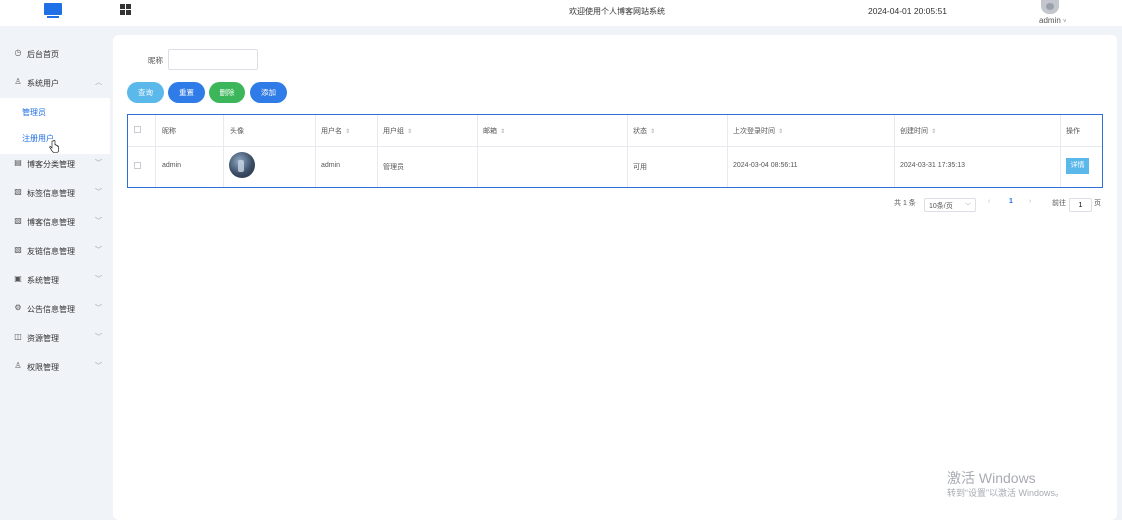 The image size is (1122, 520). Describe the element at coordinates (268, 92) in the screenshot. I see `add-button: 添加` at that location.